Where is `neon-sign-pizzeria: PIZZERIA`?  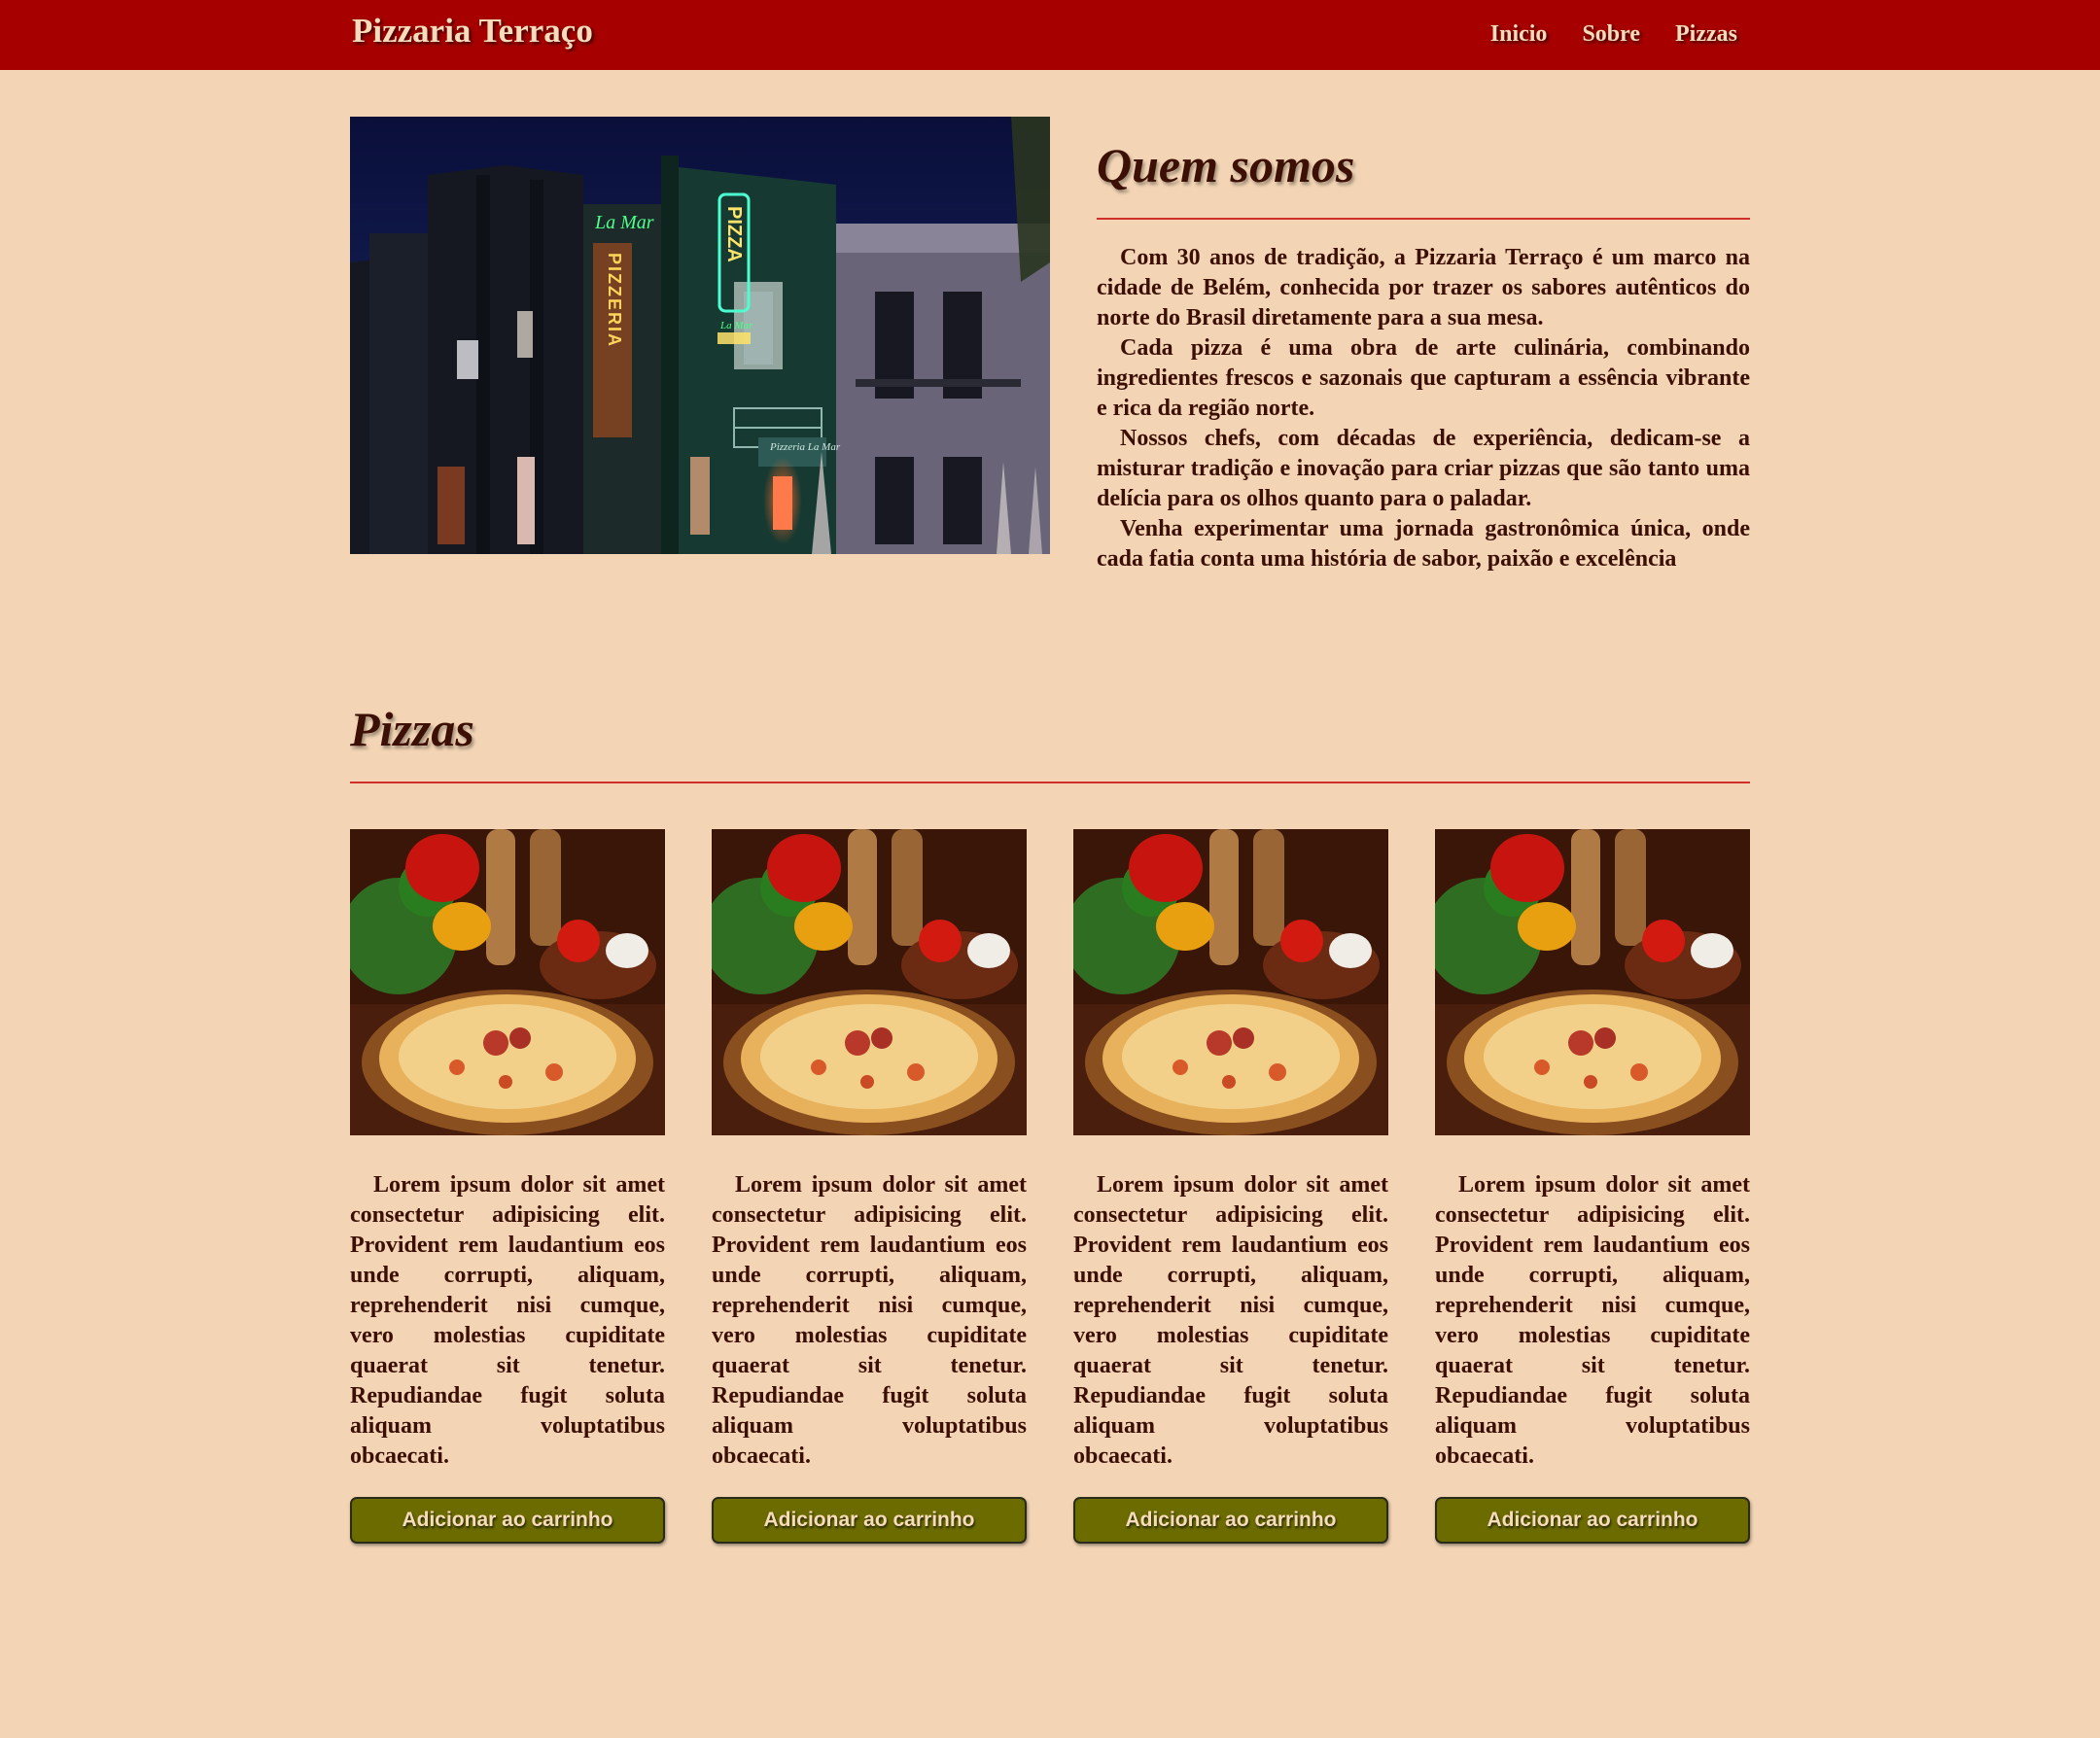 neon-sign-pizzeria: PIZZERIA is located at coordinates (614, 300).